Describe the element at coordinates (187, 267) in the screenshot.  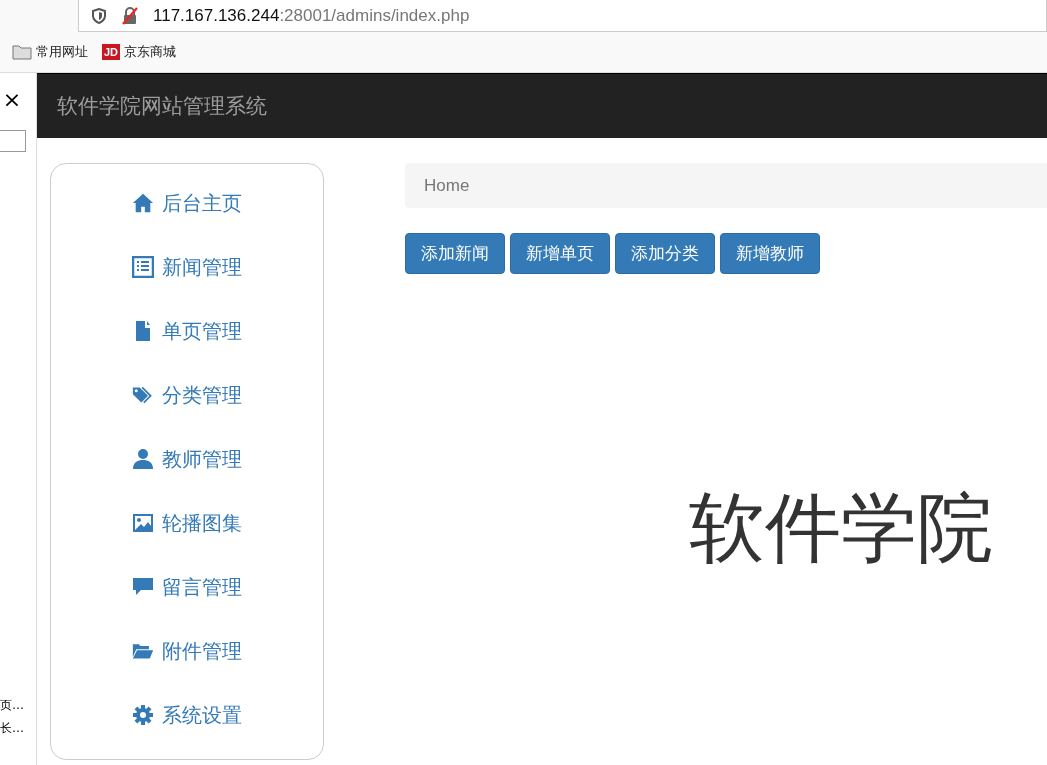
I see `sidebar-item: 新闻管理` at that location.